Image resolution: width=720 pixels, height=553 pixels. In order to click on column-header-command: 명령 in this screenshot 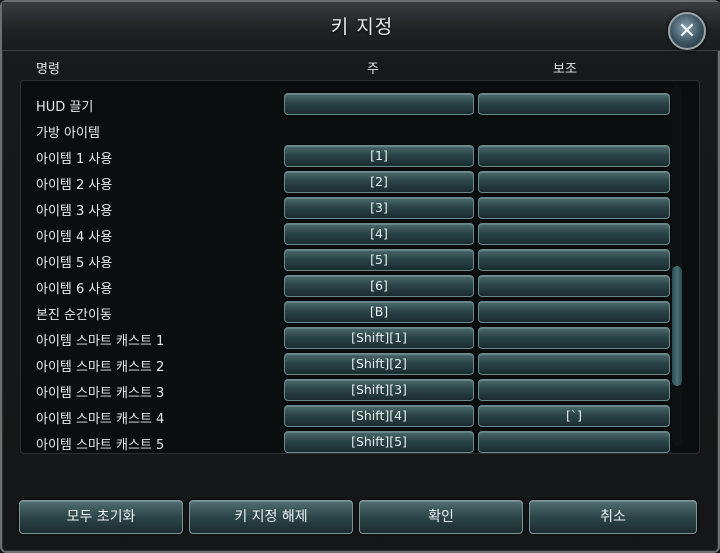, I will do `click(48, 69)`.